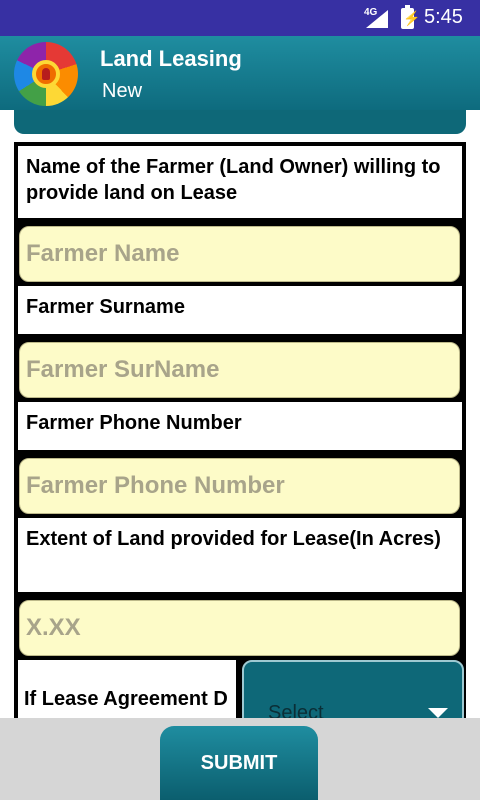  I want to click on app-title: Land Leasing, so click(171, 58).